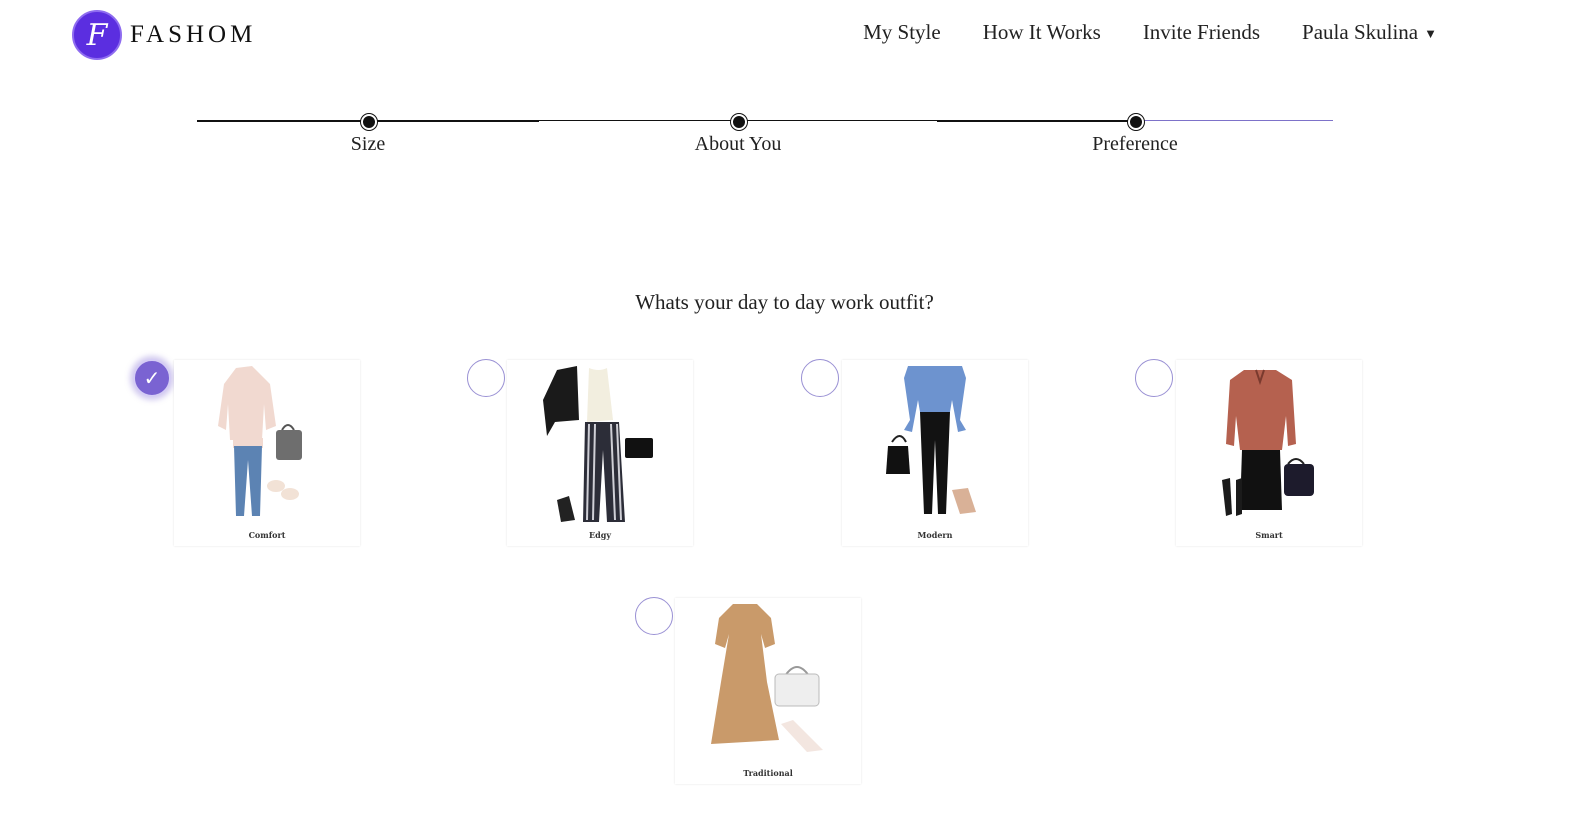  I want to click on step-label: Size, so click(368, 144).